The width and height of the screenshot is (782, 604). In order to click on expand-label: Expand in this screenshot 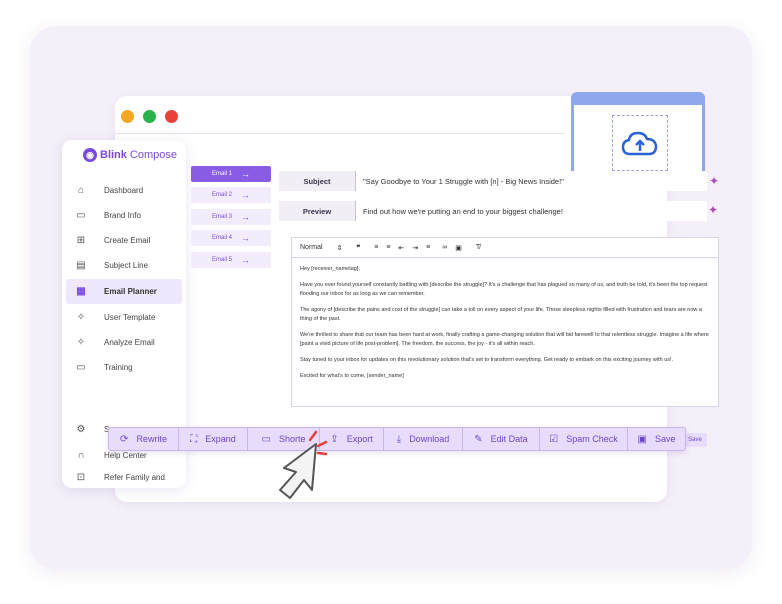, I will do `click(220, 439)`.